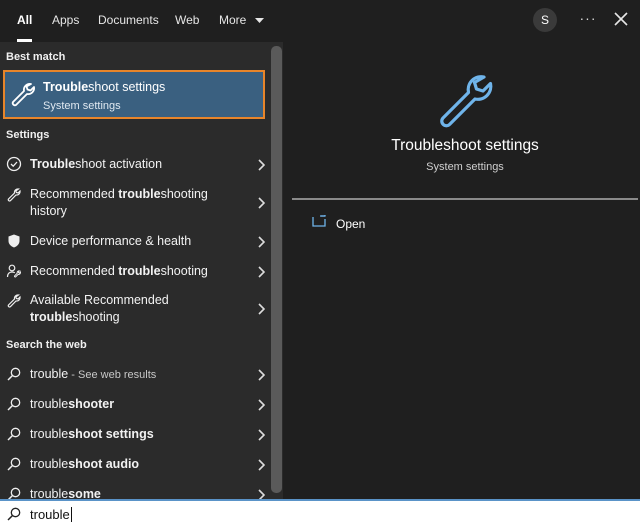 The image size is (640, 526). What do you see at coordinates (621, 19) in the screenshot?
I see `close-icon` at bounding box center [621, 19].